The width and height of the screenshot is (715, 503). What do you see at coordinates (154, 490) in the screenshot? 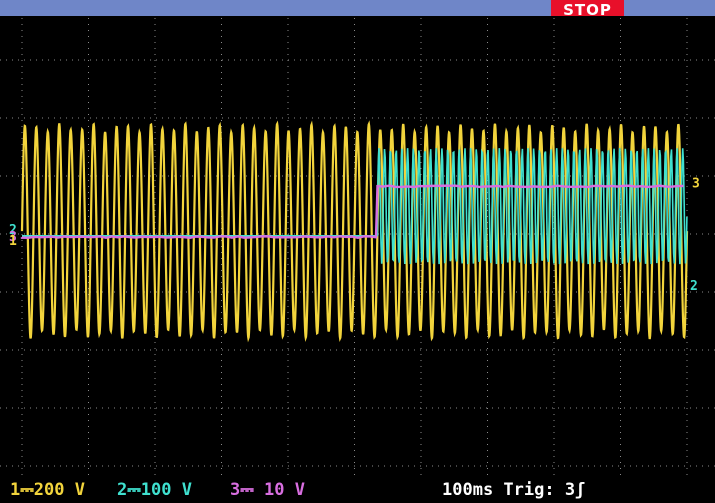
I see `ch2-scale-readout: 2⎓100 V` at bounding box center [154, 490].